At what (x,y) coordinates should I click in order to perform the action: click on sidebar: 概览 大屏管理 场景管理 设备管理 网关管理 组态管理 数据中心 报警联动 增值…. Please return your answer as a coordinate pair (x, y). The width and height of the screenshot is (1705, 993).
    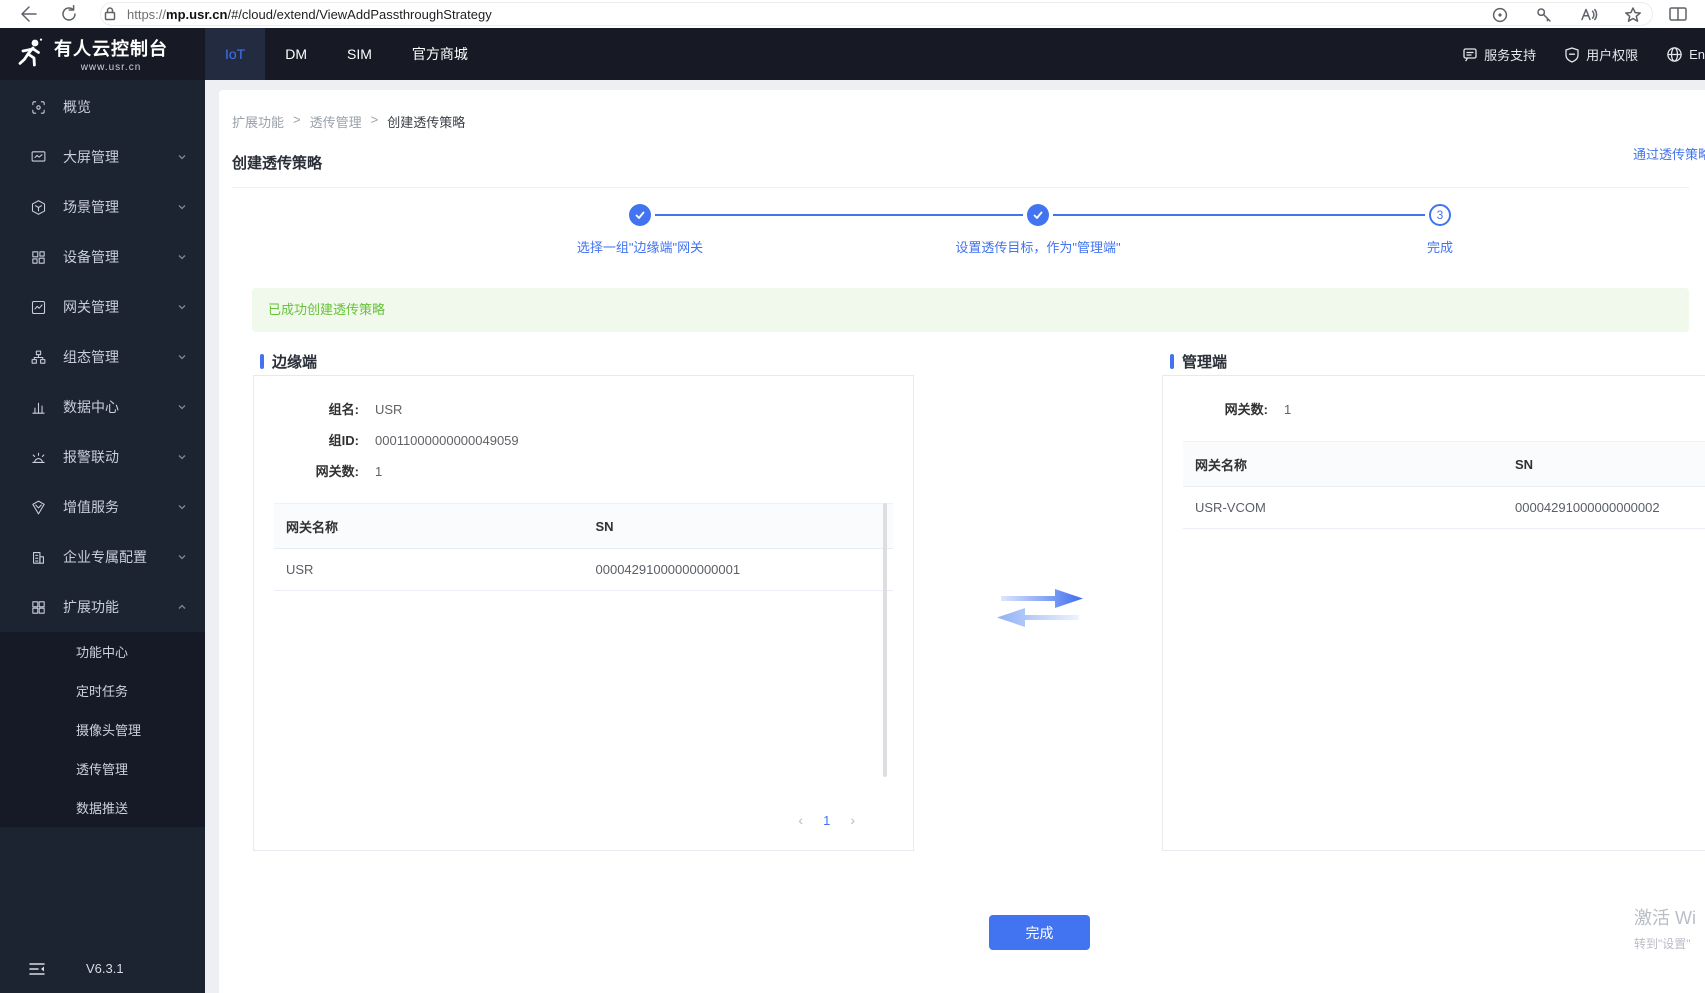
    Looking at the image, I should click on (102, 536).